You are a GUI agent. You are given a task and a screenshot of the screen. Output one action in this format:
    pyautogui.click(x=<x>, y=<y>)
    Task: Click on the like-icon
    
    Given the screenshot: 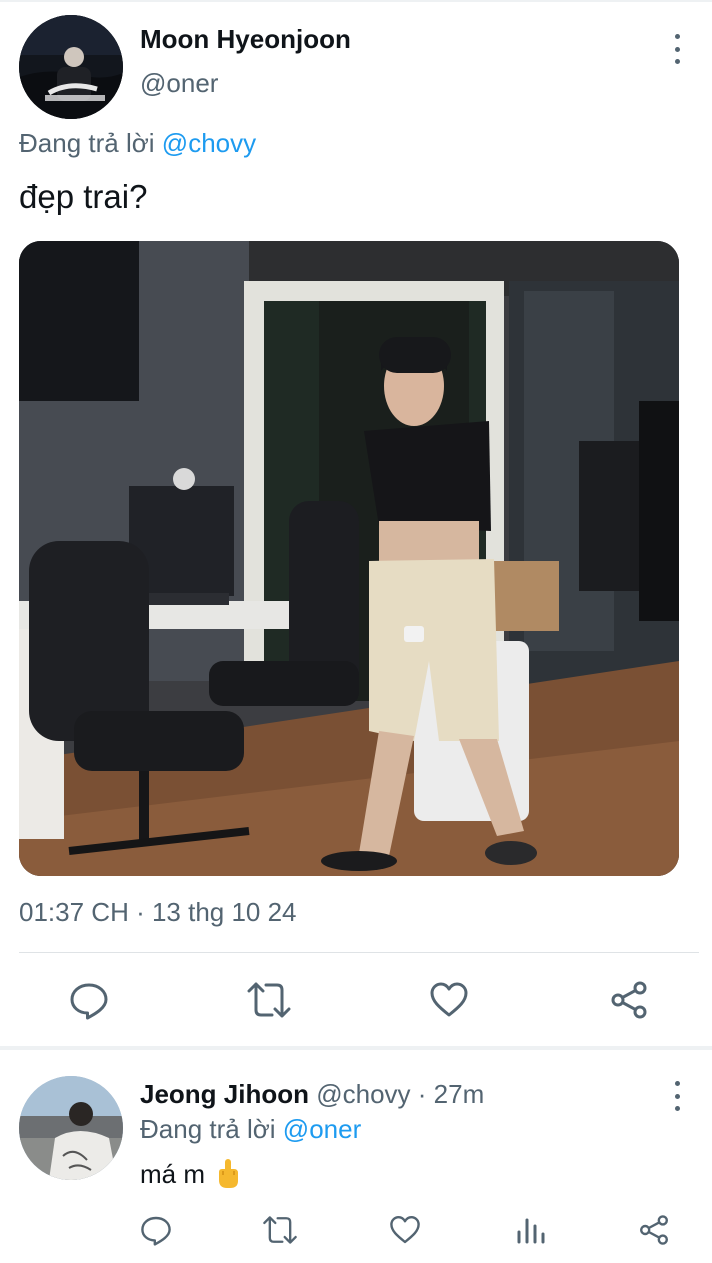 What is the action you would take?
    pyautogui.click(x=449, y=1000)
    